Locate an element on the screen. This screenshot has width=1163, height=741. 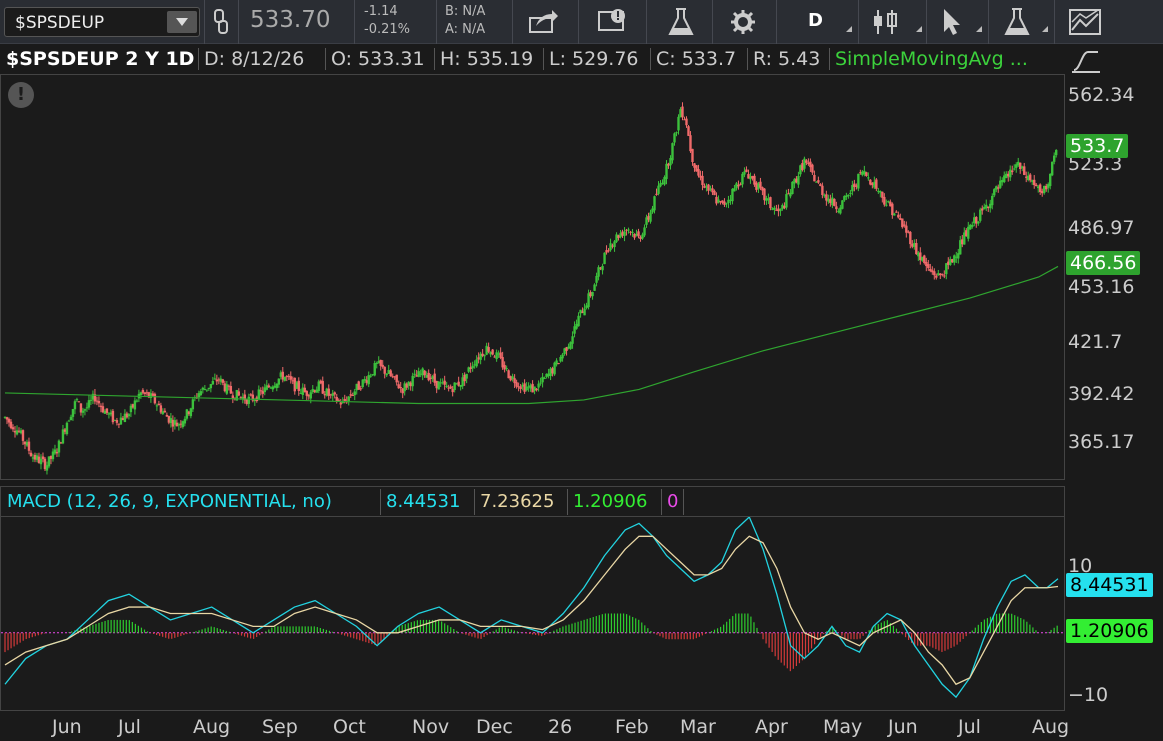
price-tick-label: 421.7 is located at coordinates (1095, 342).